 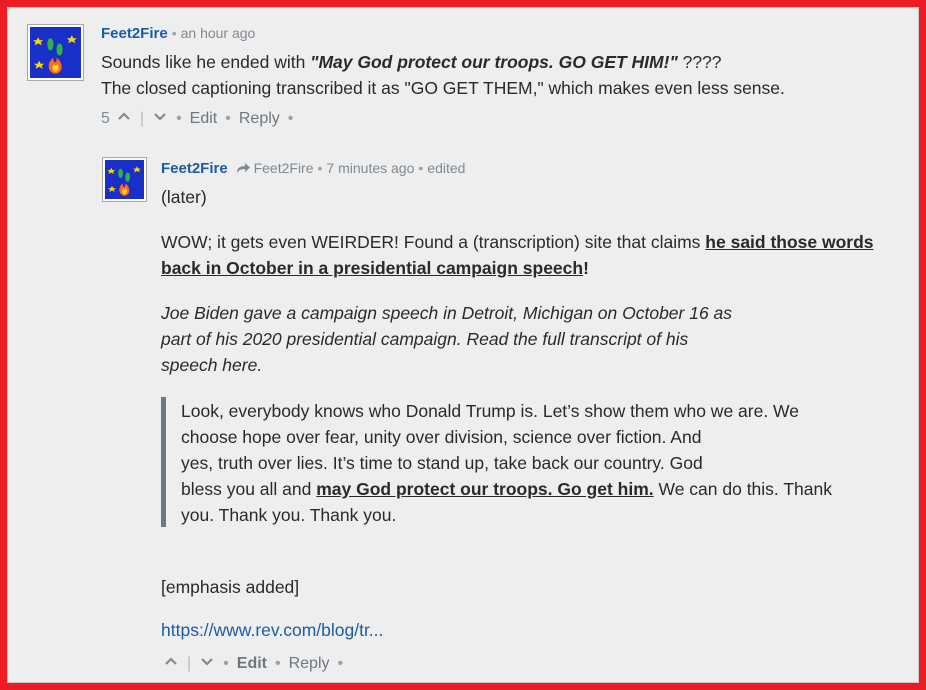 What do you see at coordinates (105, 118) in the screenshot?
I see `vote-count: 5` at bounding box center [105, 118].